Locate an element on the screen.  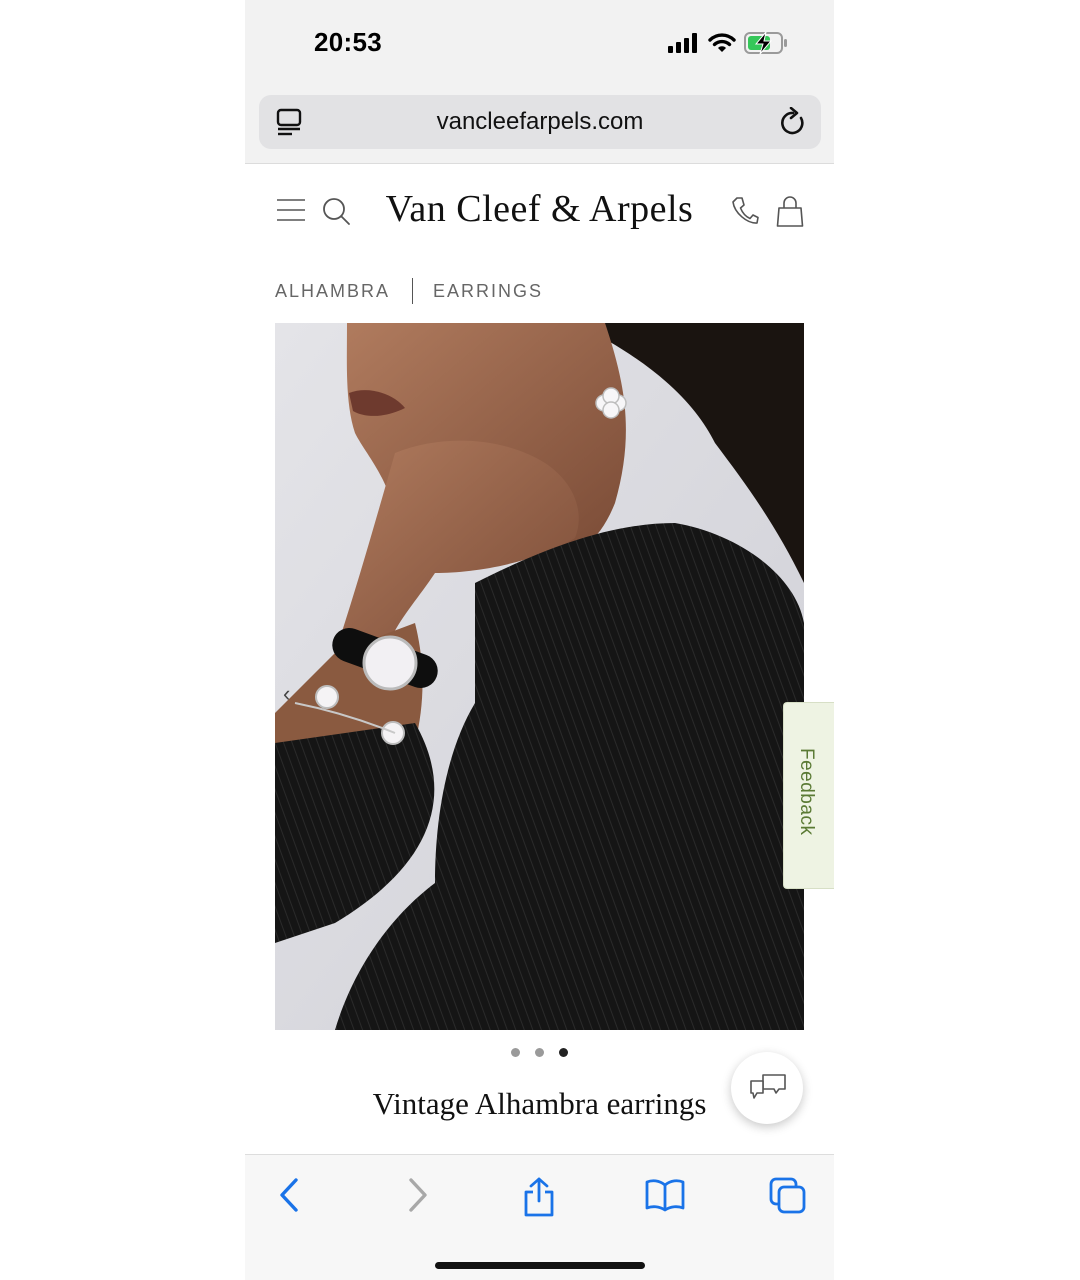
breadcrumb: ALHAMBRA EARRINGS is located at coordinates (409, 291).